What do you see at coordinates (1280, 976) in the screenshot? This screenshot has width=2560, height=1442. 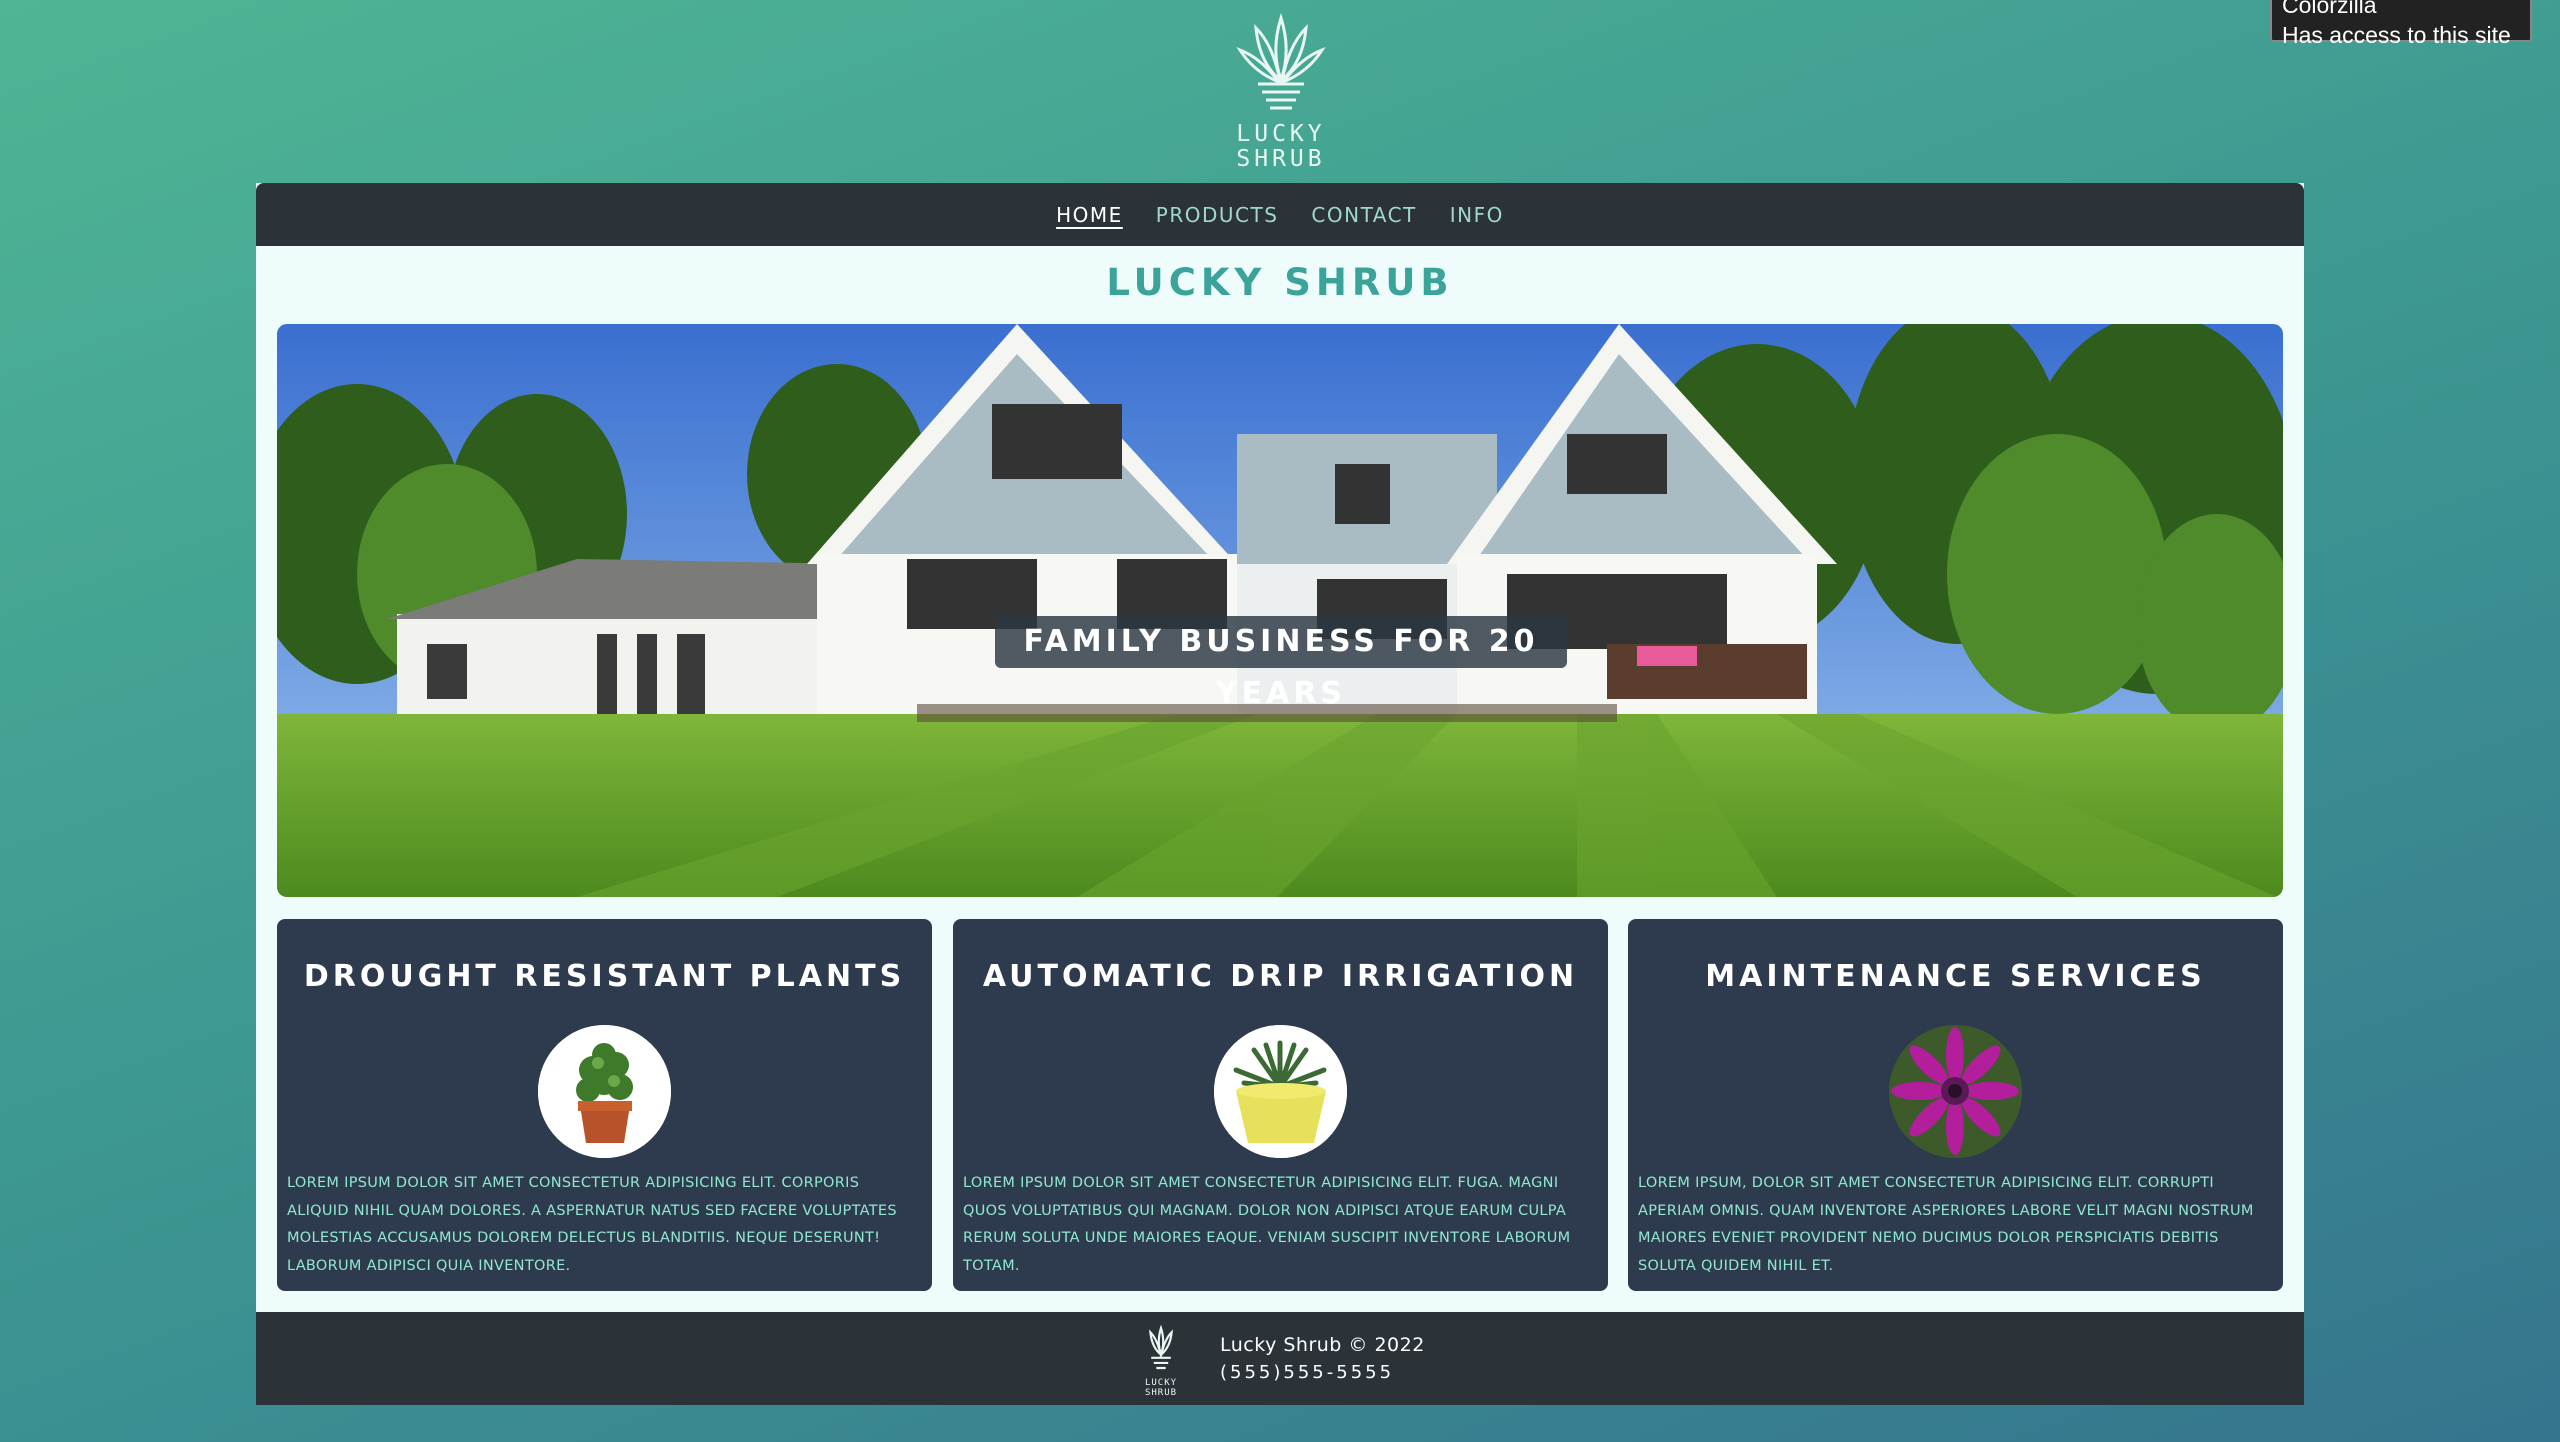 I see `card-title: Automatic drip irrigation` at bounding box center [1280, 976].